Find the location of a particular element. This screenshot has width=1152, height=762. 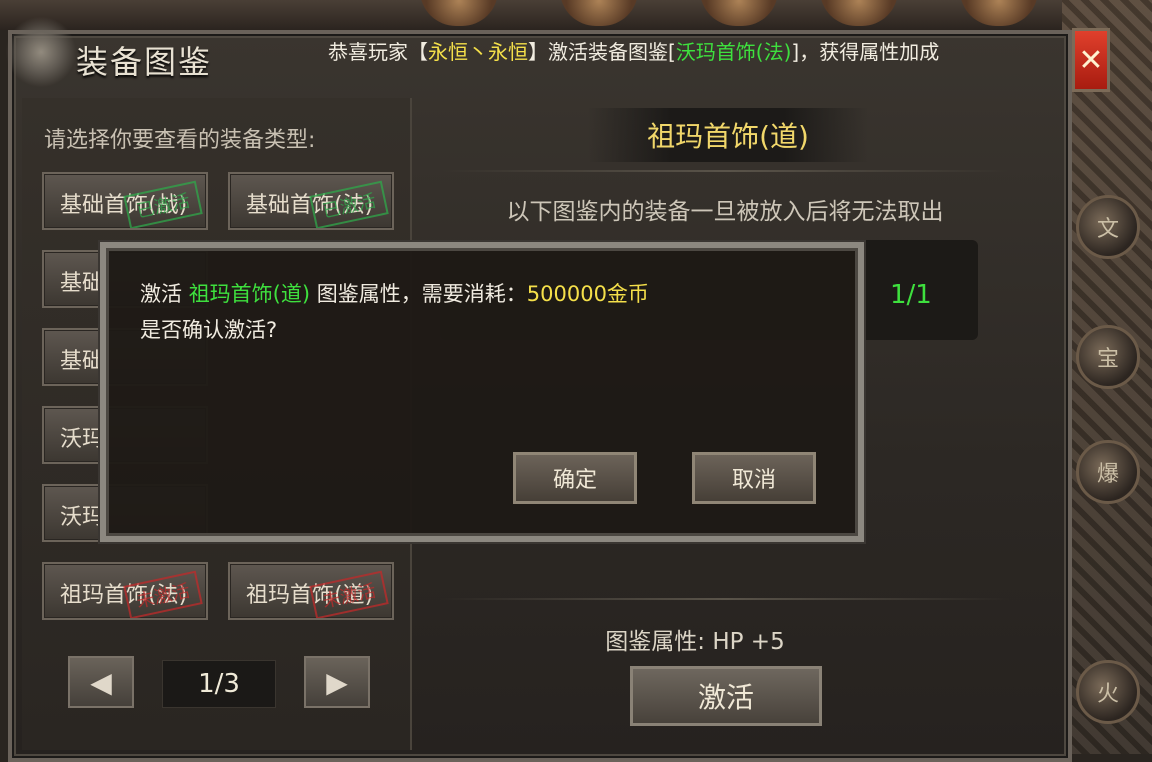

game-scene-background: 文 宝 爆 火 is located at coordinates (1107, 377).